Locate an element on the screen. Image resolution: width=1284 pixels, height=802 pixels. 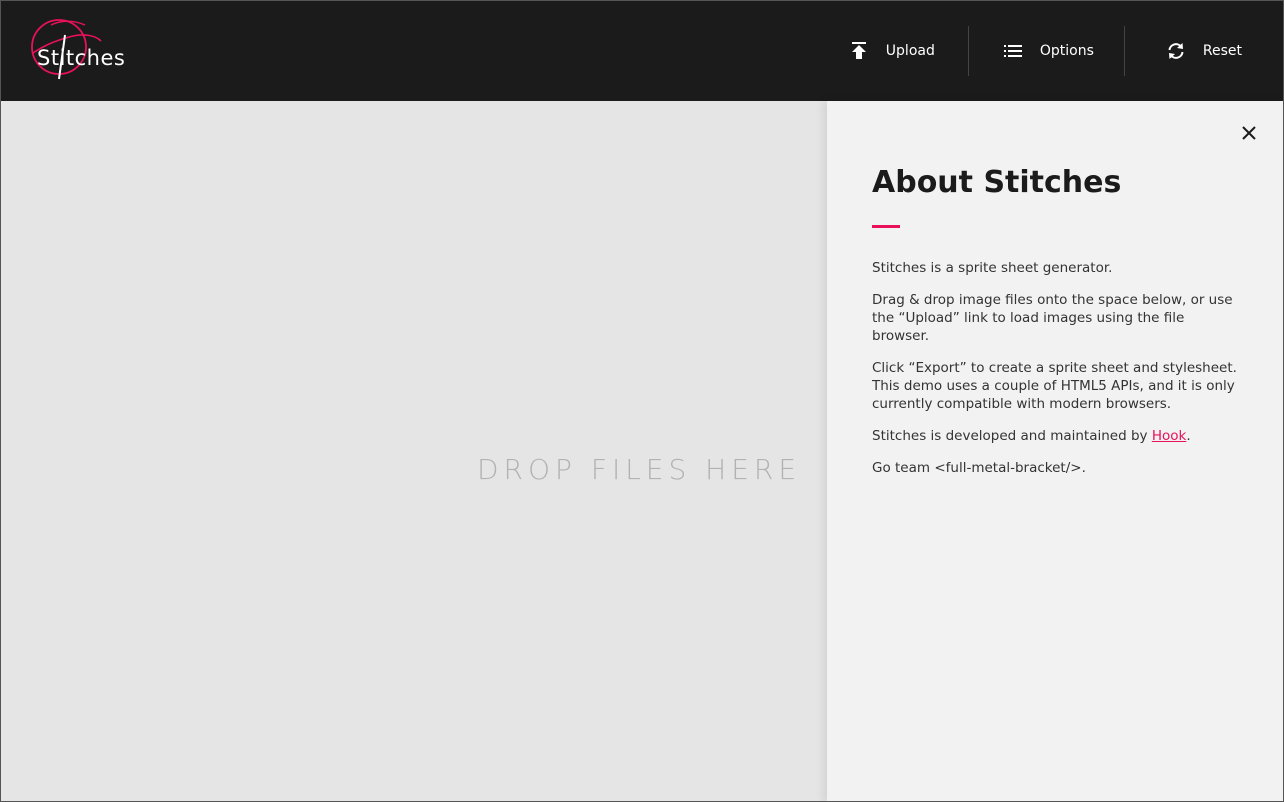
about-text: Stitches is developed and maintained by is located at coordinates (1012, 436).